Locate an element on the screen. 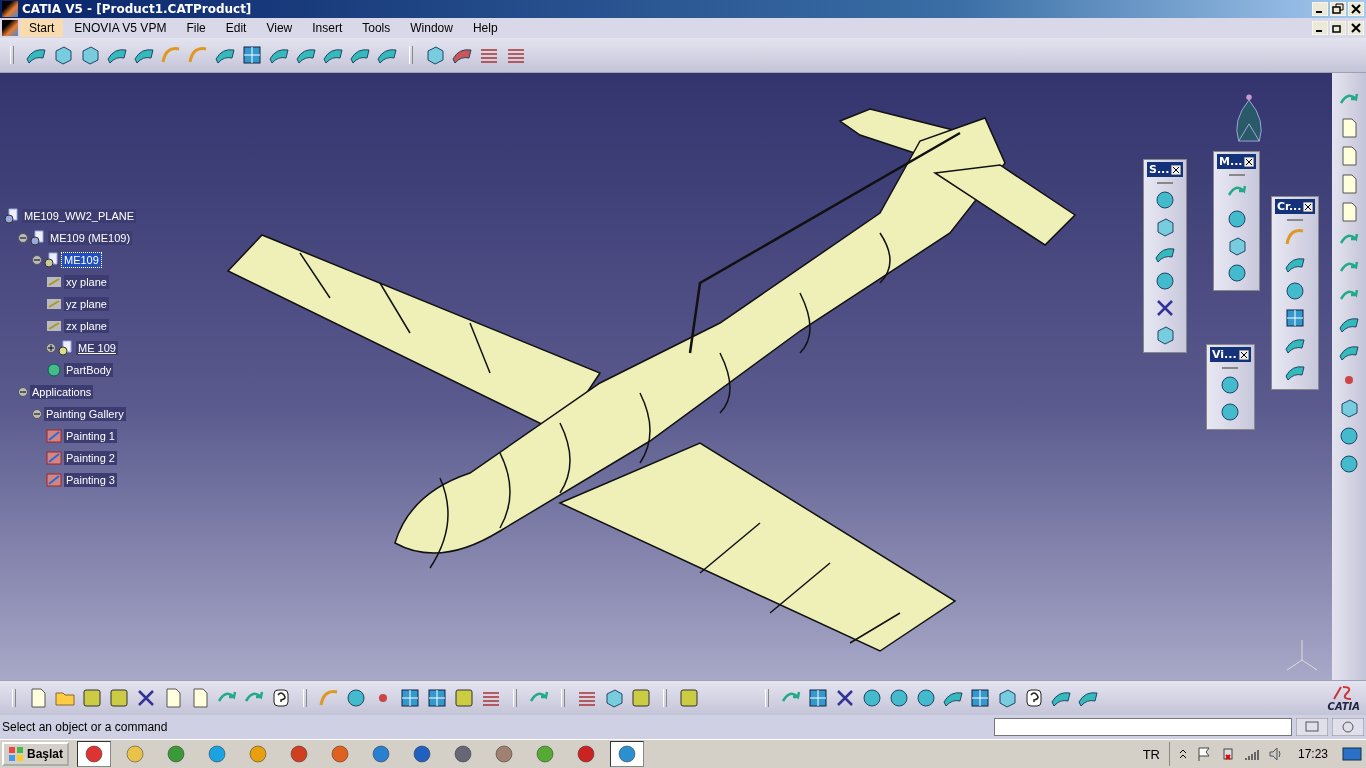 This screenshot has height=768, width=1366. tree-node-label: Painting Gallery is located at coordinates (85, 414).